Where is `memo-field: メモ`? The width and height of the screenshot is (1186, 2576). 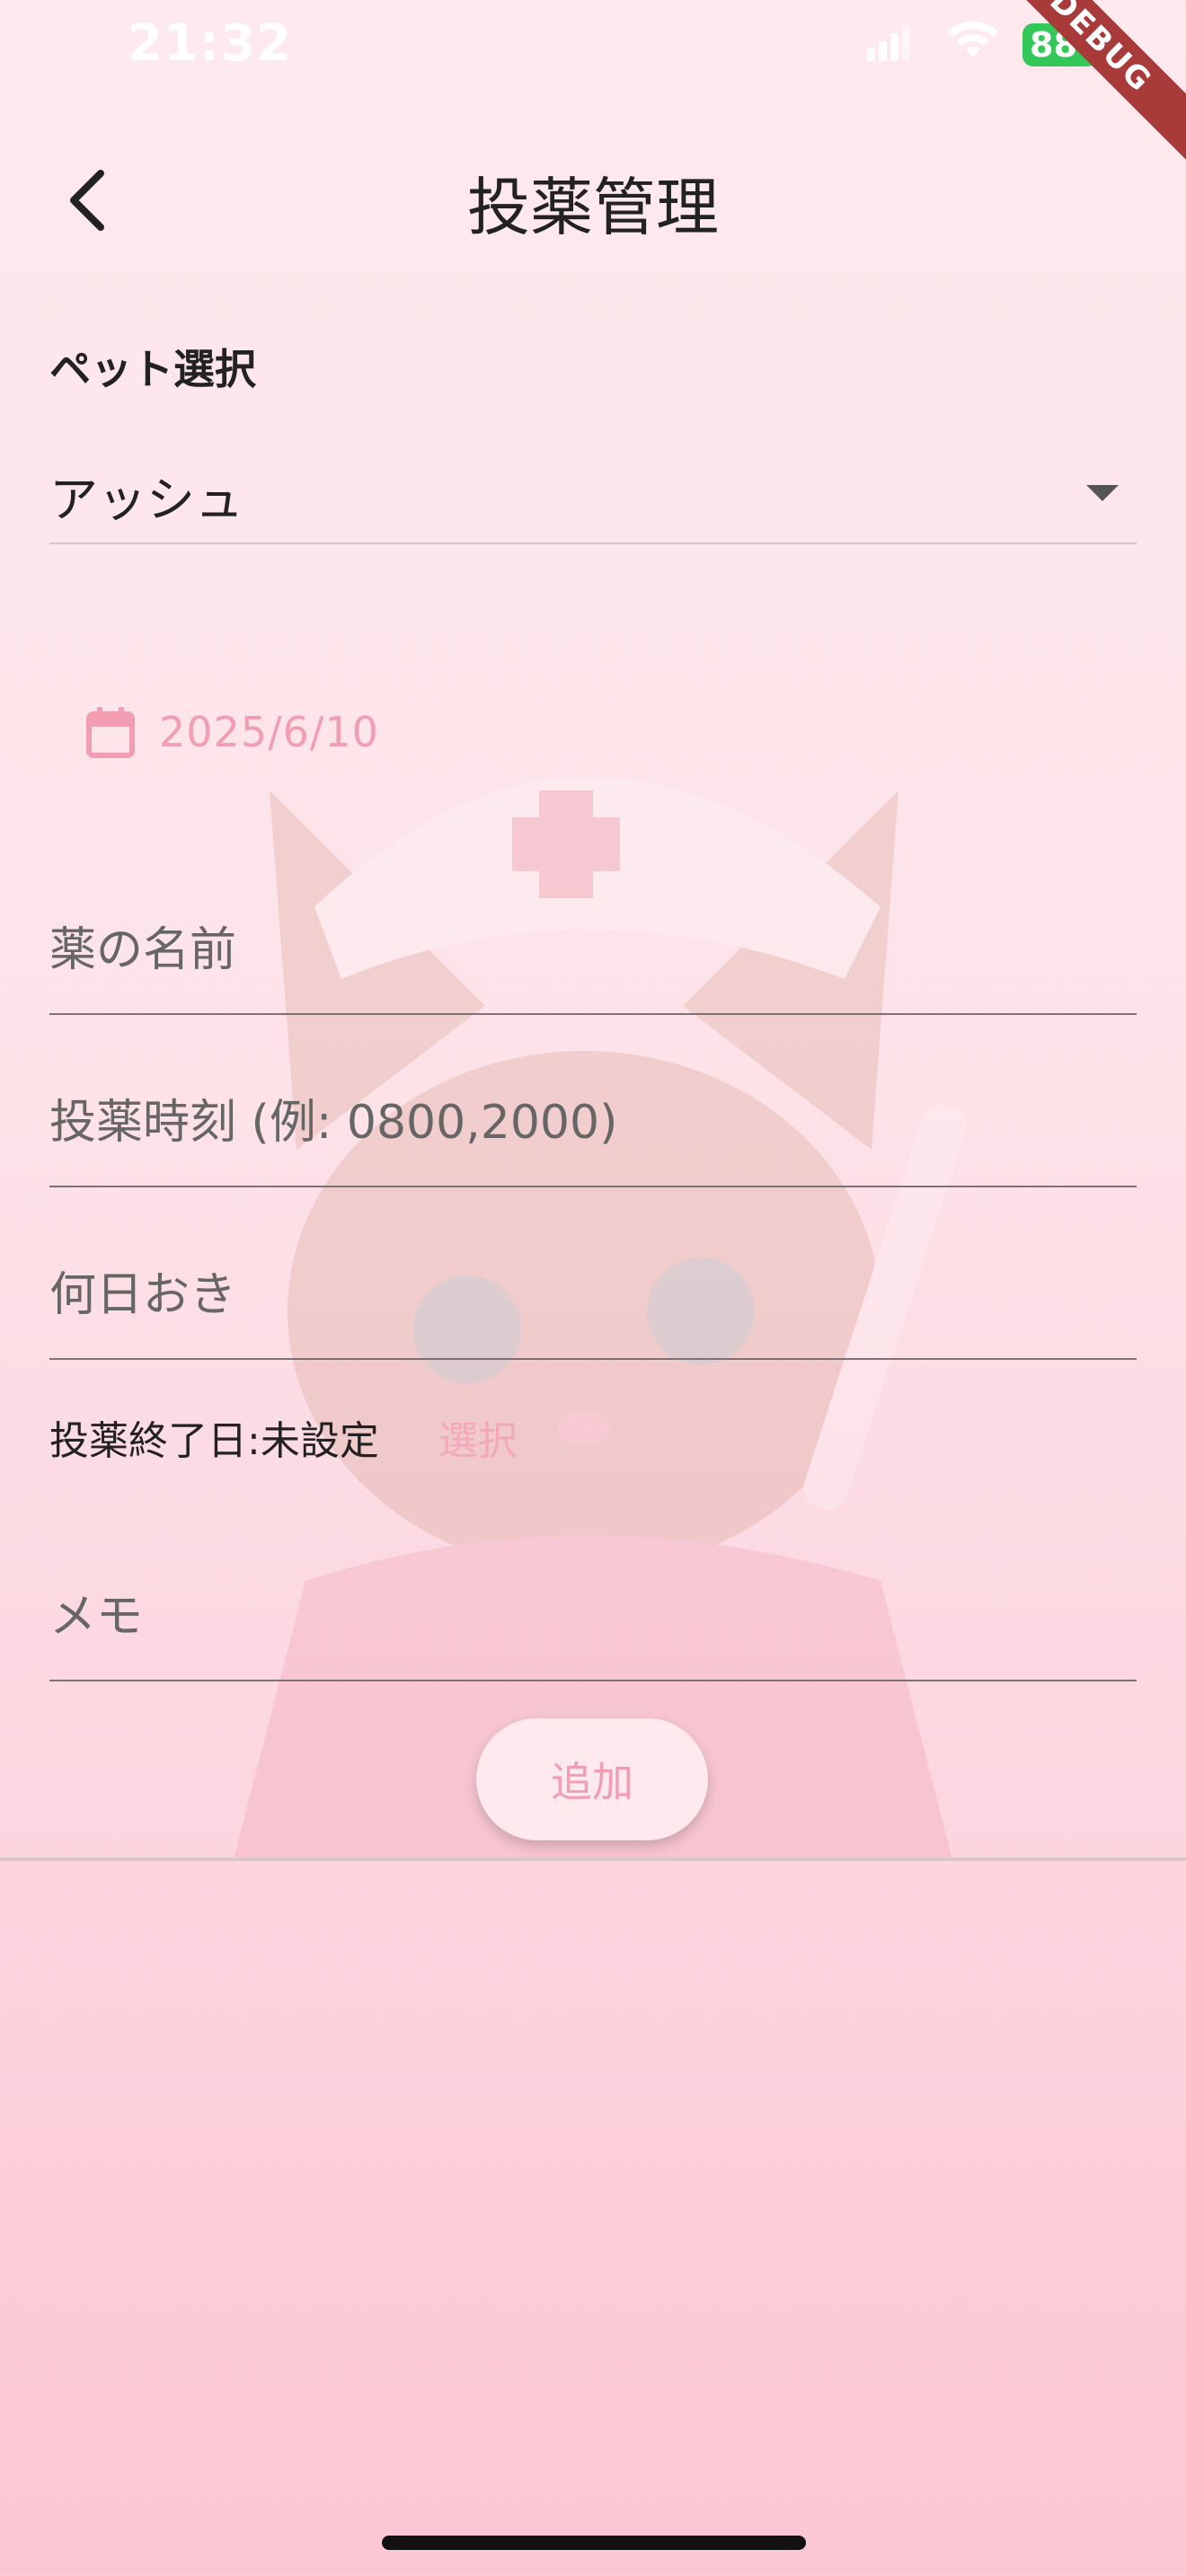 memo-field: メモ is located at coordinates (593, 1617).